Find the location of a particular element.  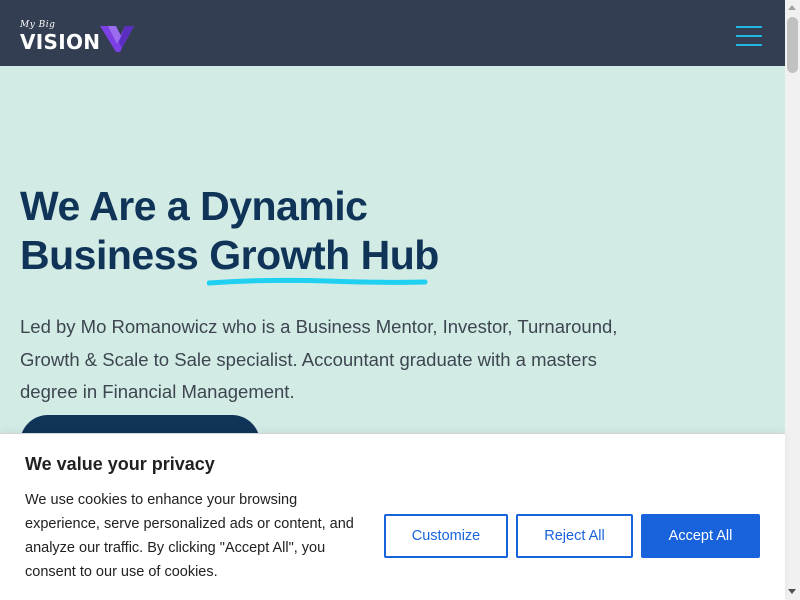

hamburger-menu-icon is located at coordinates (750, 37).